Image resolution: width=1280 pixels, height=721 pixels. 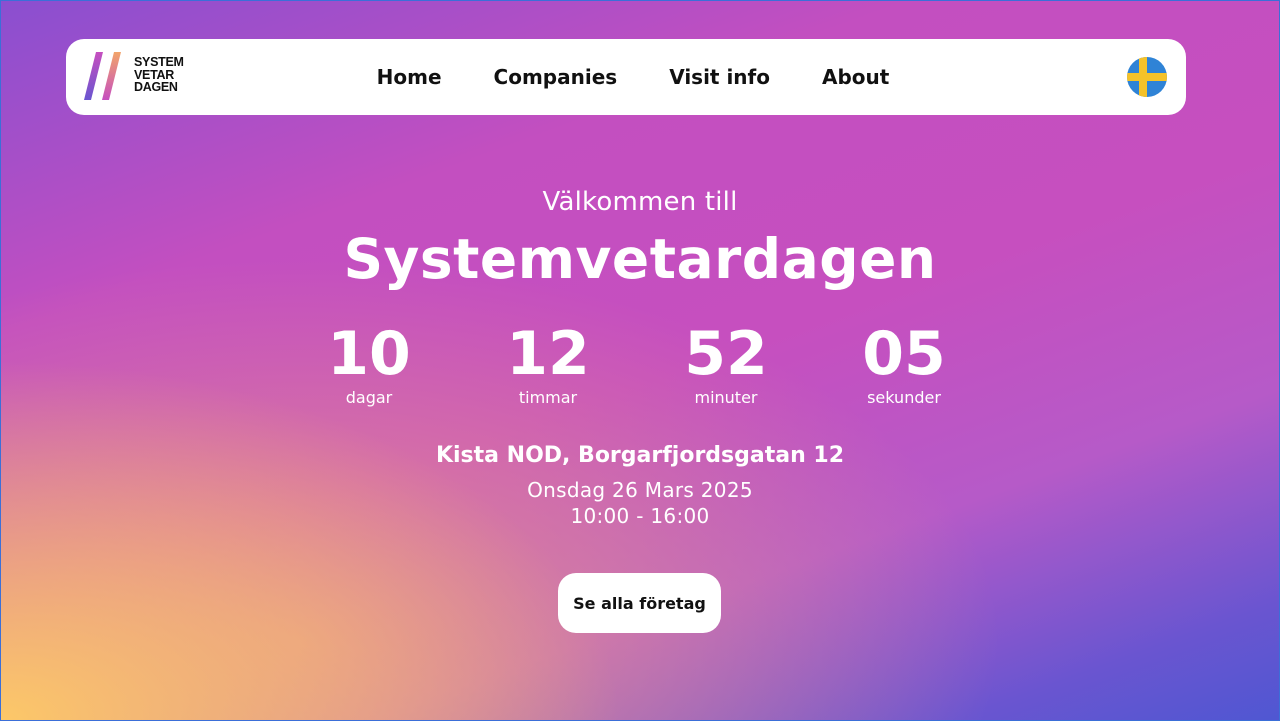 I want to click on flag-cross-horizontal, so click(x=1147, y=77).